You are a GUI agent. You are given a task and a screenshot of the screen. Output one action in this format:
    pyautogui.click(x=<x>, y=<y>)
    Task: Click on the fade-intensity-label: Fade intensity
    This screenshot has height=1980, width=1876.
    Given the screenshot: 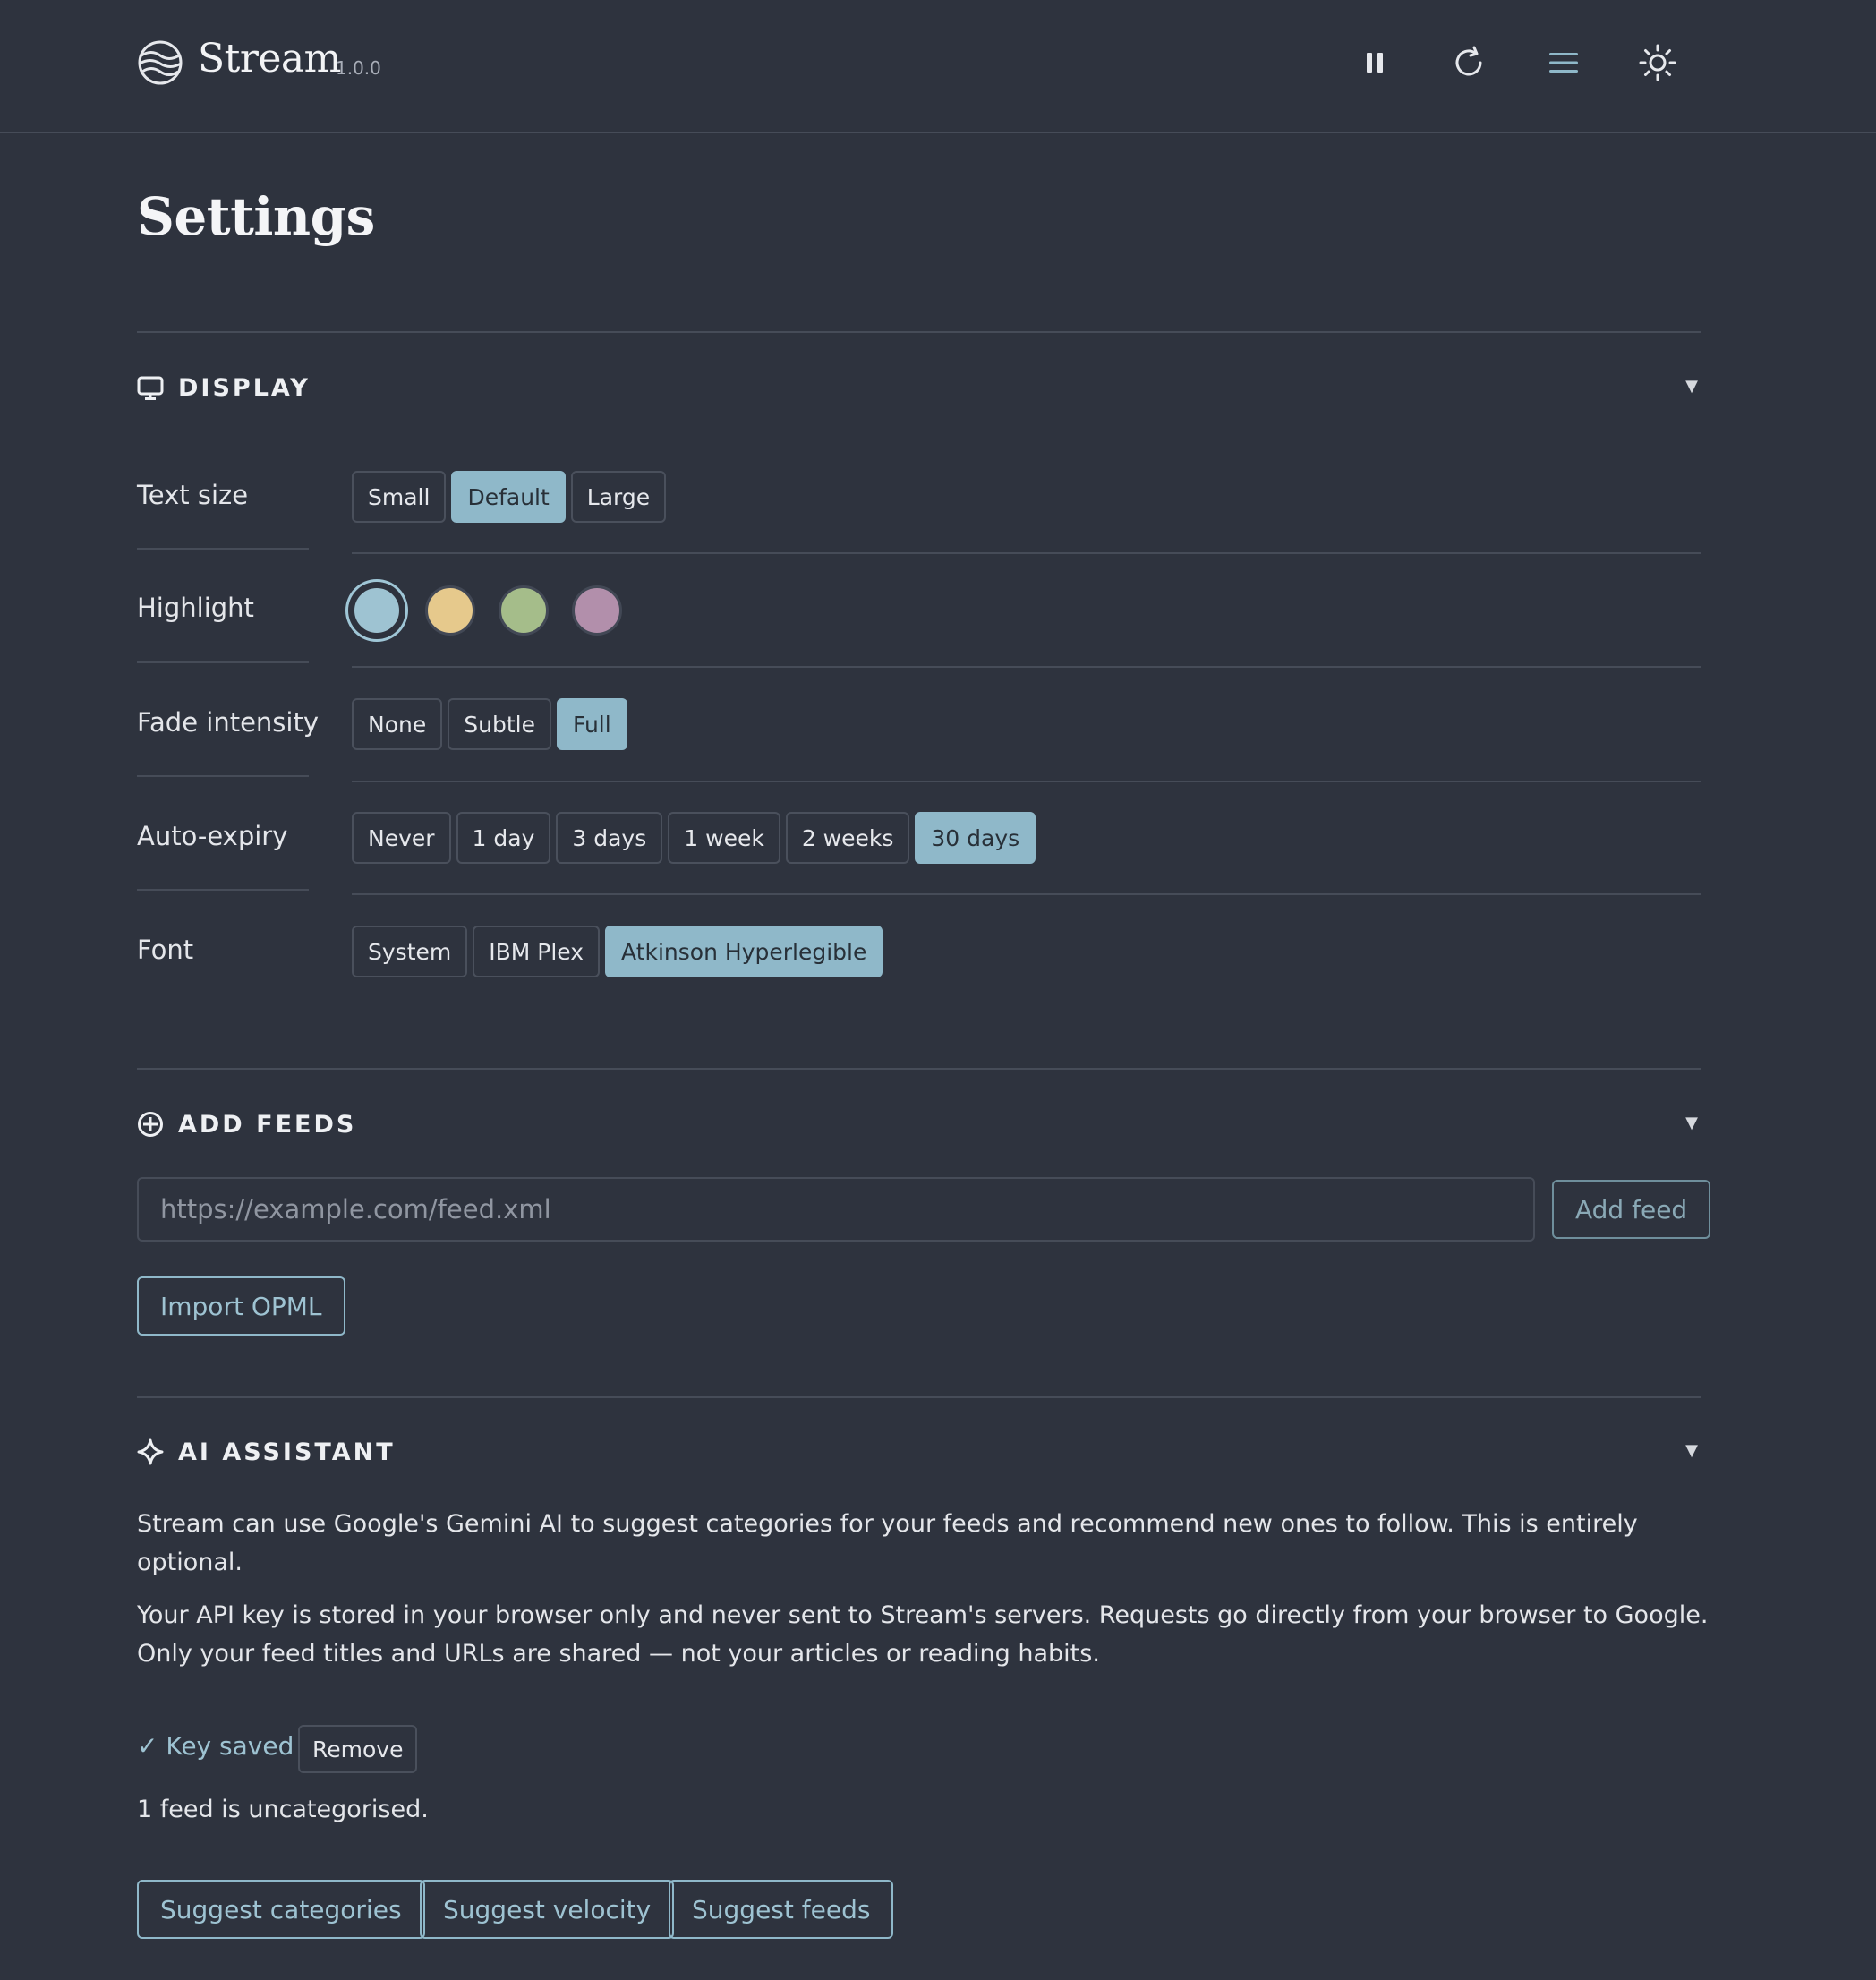 What is the action you would take?
    pyautogui.click(x=228, y=723)
    